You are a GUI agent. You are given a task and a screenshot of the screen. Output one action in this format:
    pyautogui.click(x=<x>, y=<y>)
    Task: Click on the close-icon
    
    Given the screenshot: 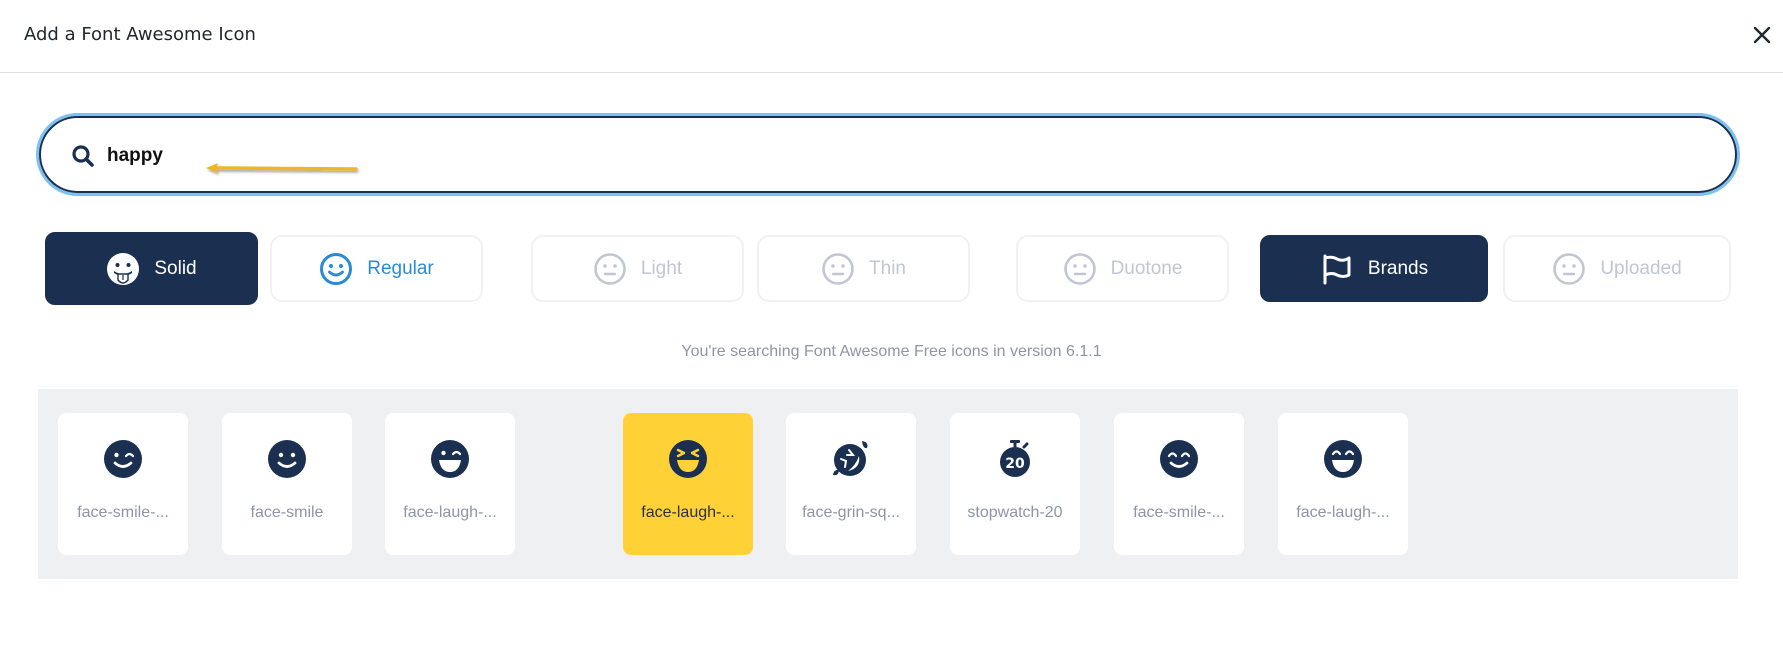 What is the action you would take?
    pyautogui.click(x=1762, y=35)
    